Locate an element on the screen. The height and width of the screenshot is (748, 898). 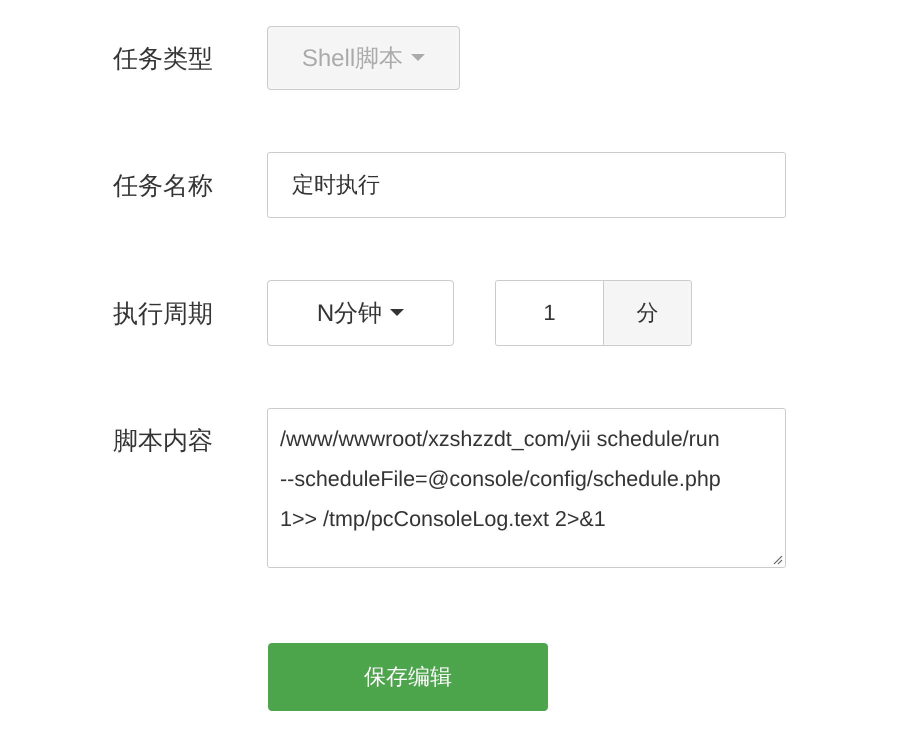
number-input-field: 1 is located at coordinates (549, 313).